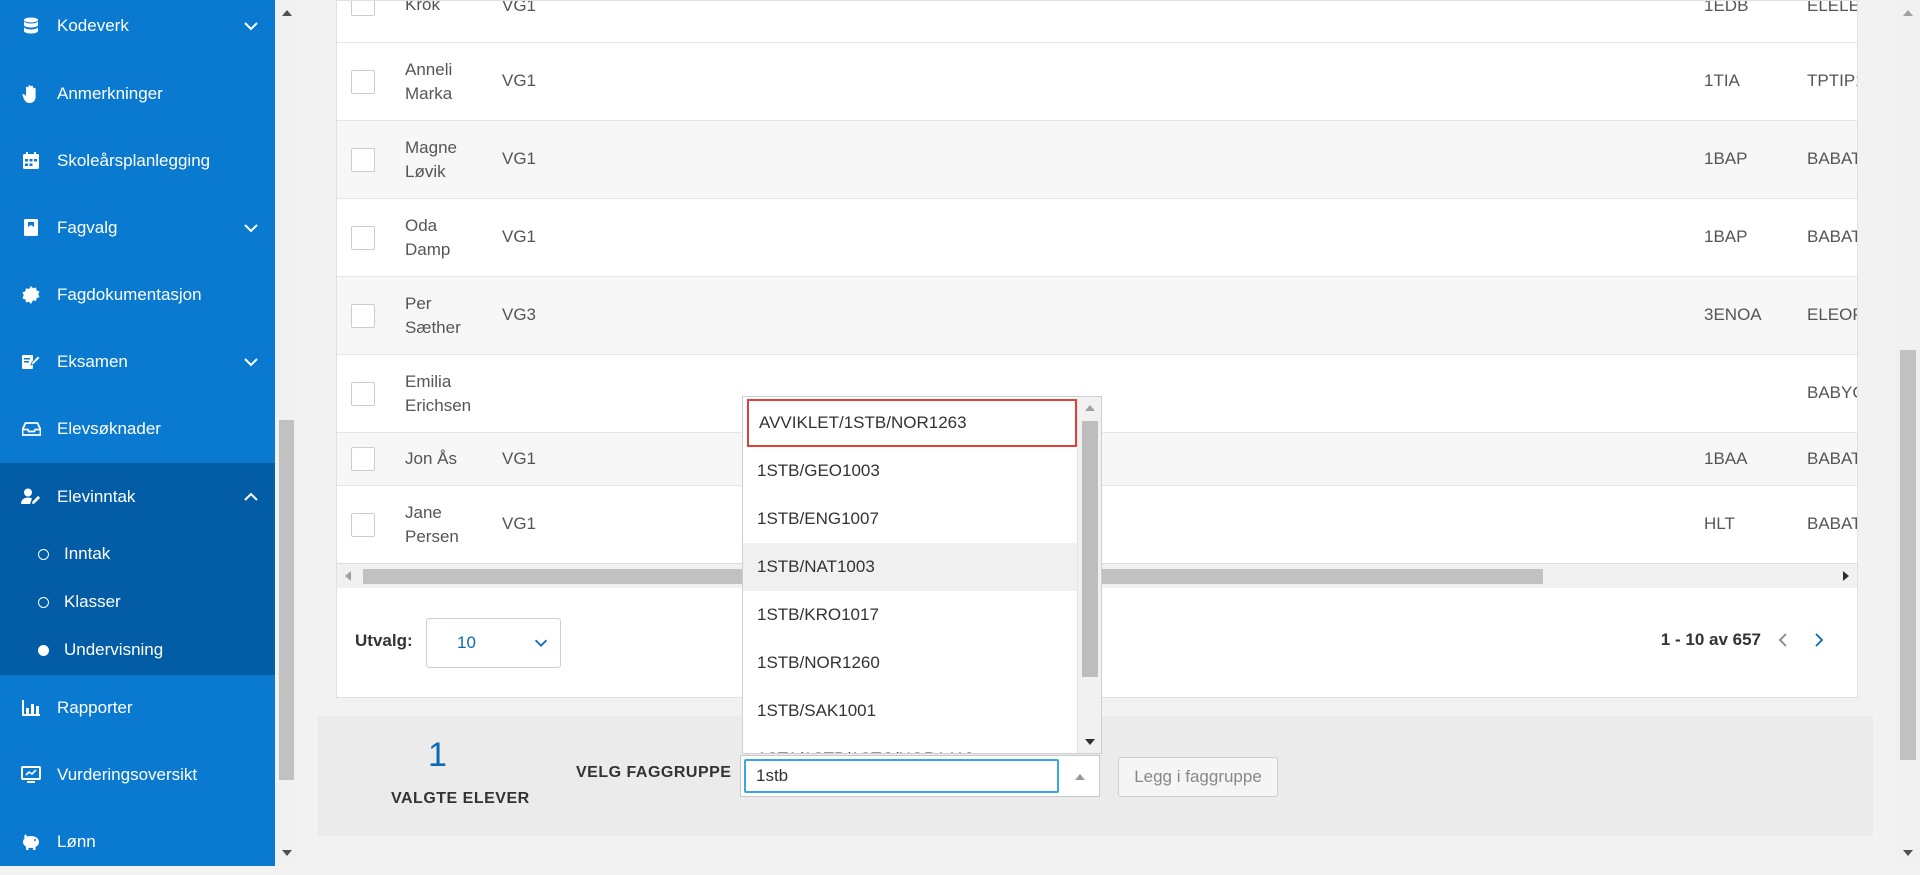 This screenshot has height=875, width=1920. I want to click on sidebar-item-kodeverk: Kodeverk, so click(137, 29).